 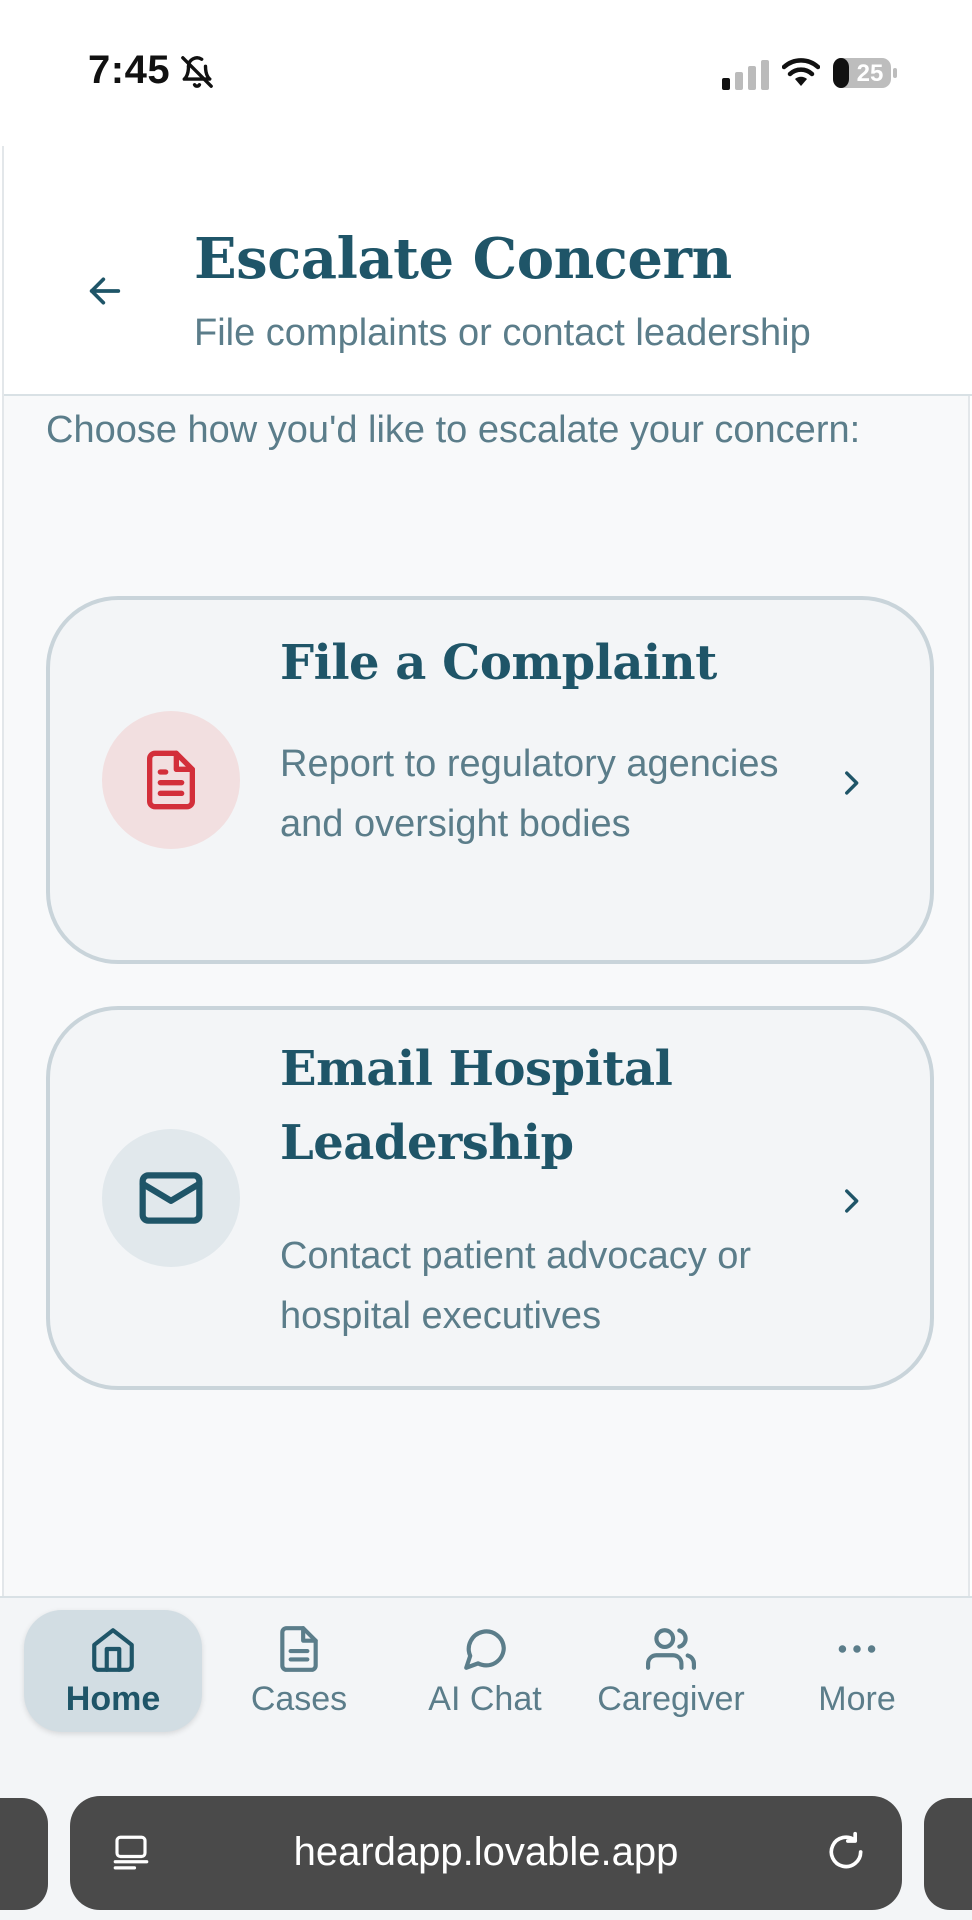 I want to click on url-text: heardapp.lovable.app, so click(x=486, y=1852).